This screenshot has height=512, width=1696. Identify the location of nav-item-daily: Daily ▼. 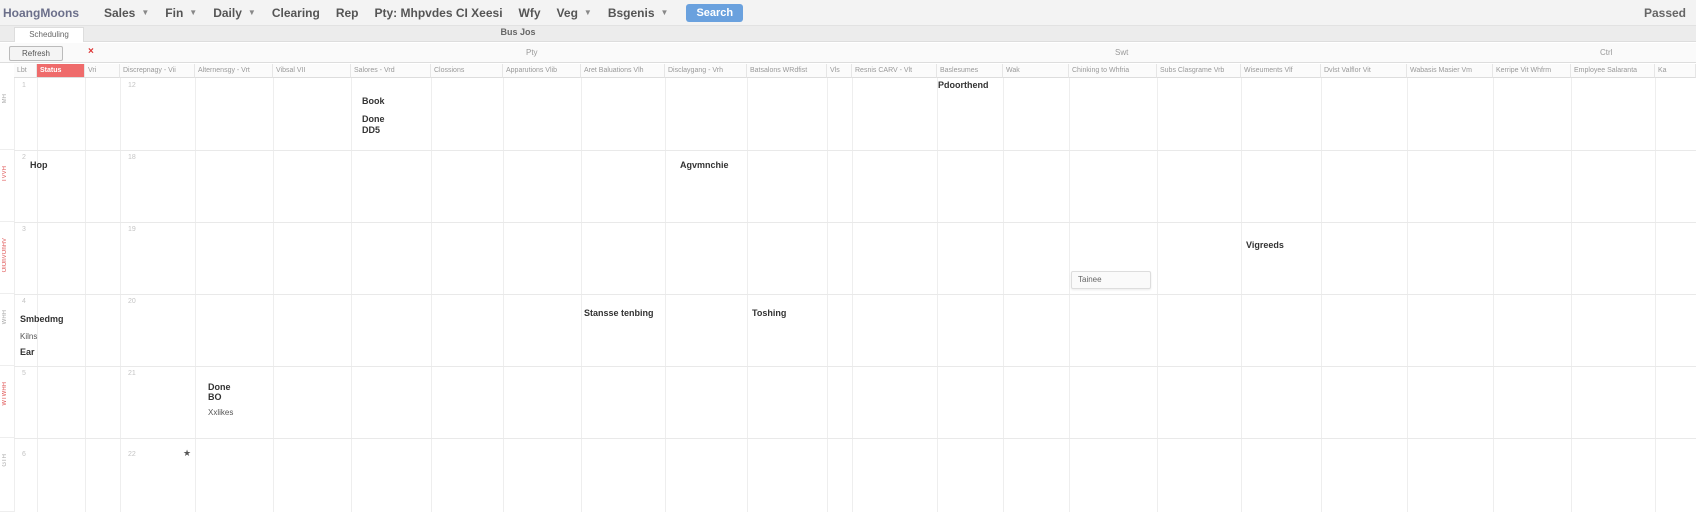
(234, 13).